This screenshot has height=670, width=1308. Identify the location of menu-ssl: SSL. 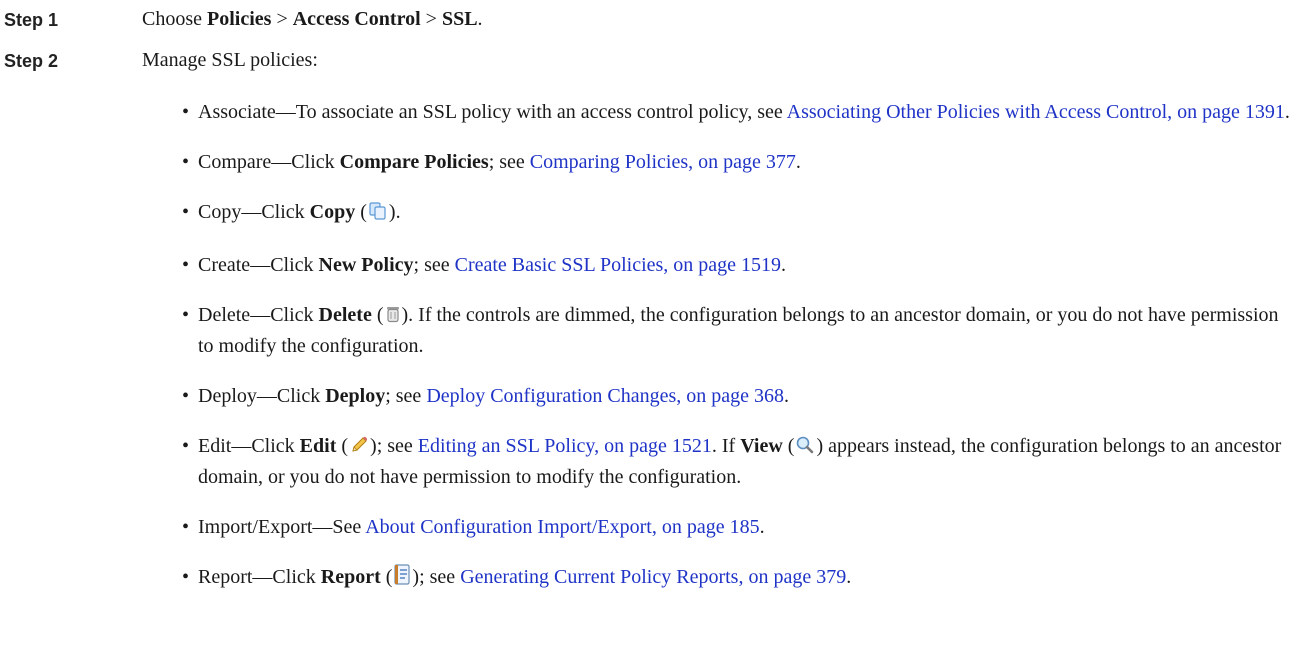
(459, 19).